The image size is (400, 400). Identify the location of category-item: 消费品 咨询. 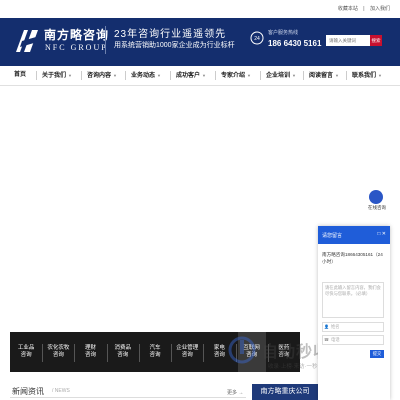
(123, 352).